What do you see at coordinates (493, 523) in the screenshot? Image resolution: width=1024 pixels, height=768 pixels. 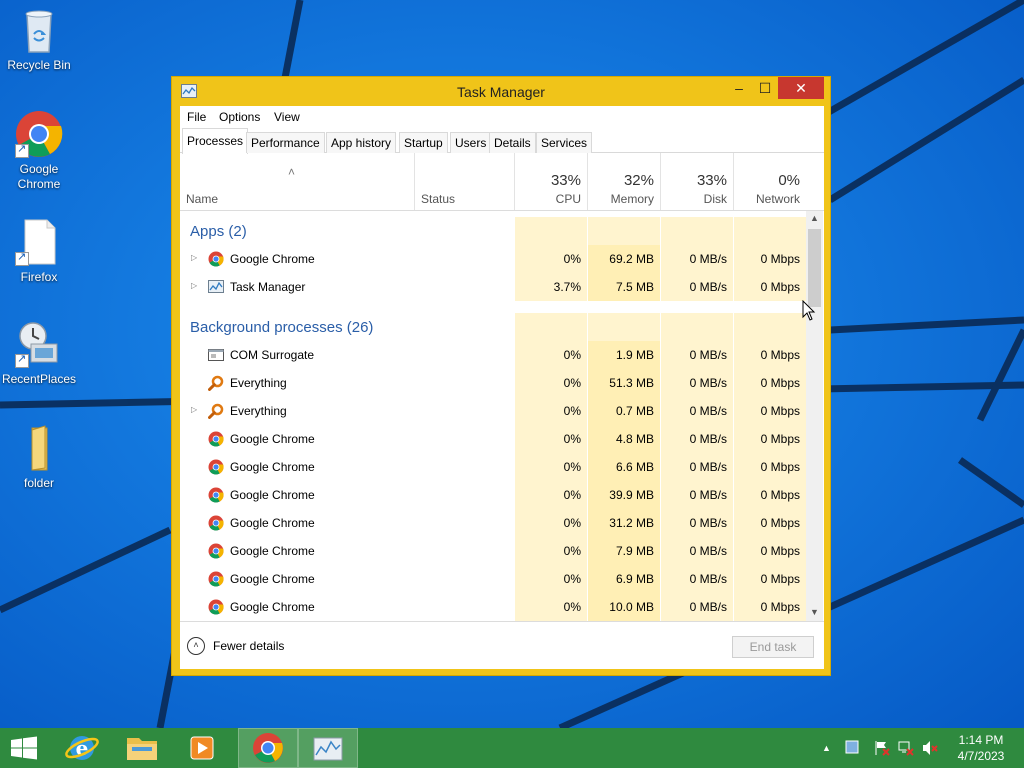 I see `process-row: Google Chrome 0% 31.2 MB 0 MB/s 0 Mbps` at bounding box center [493, 523].